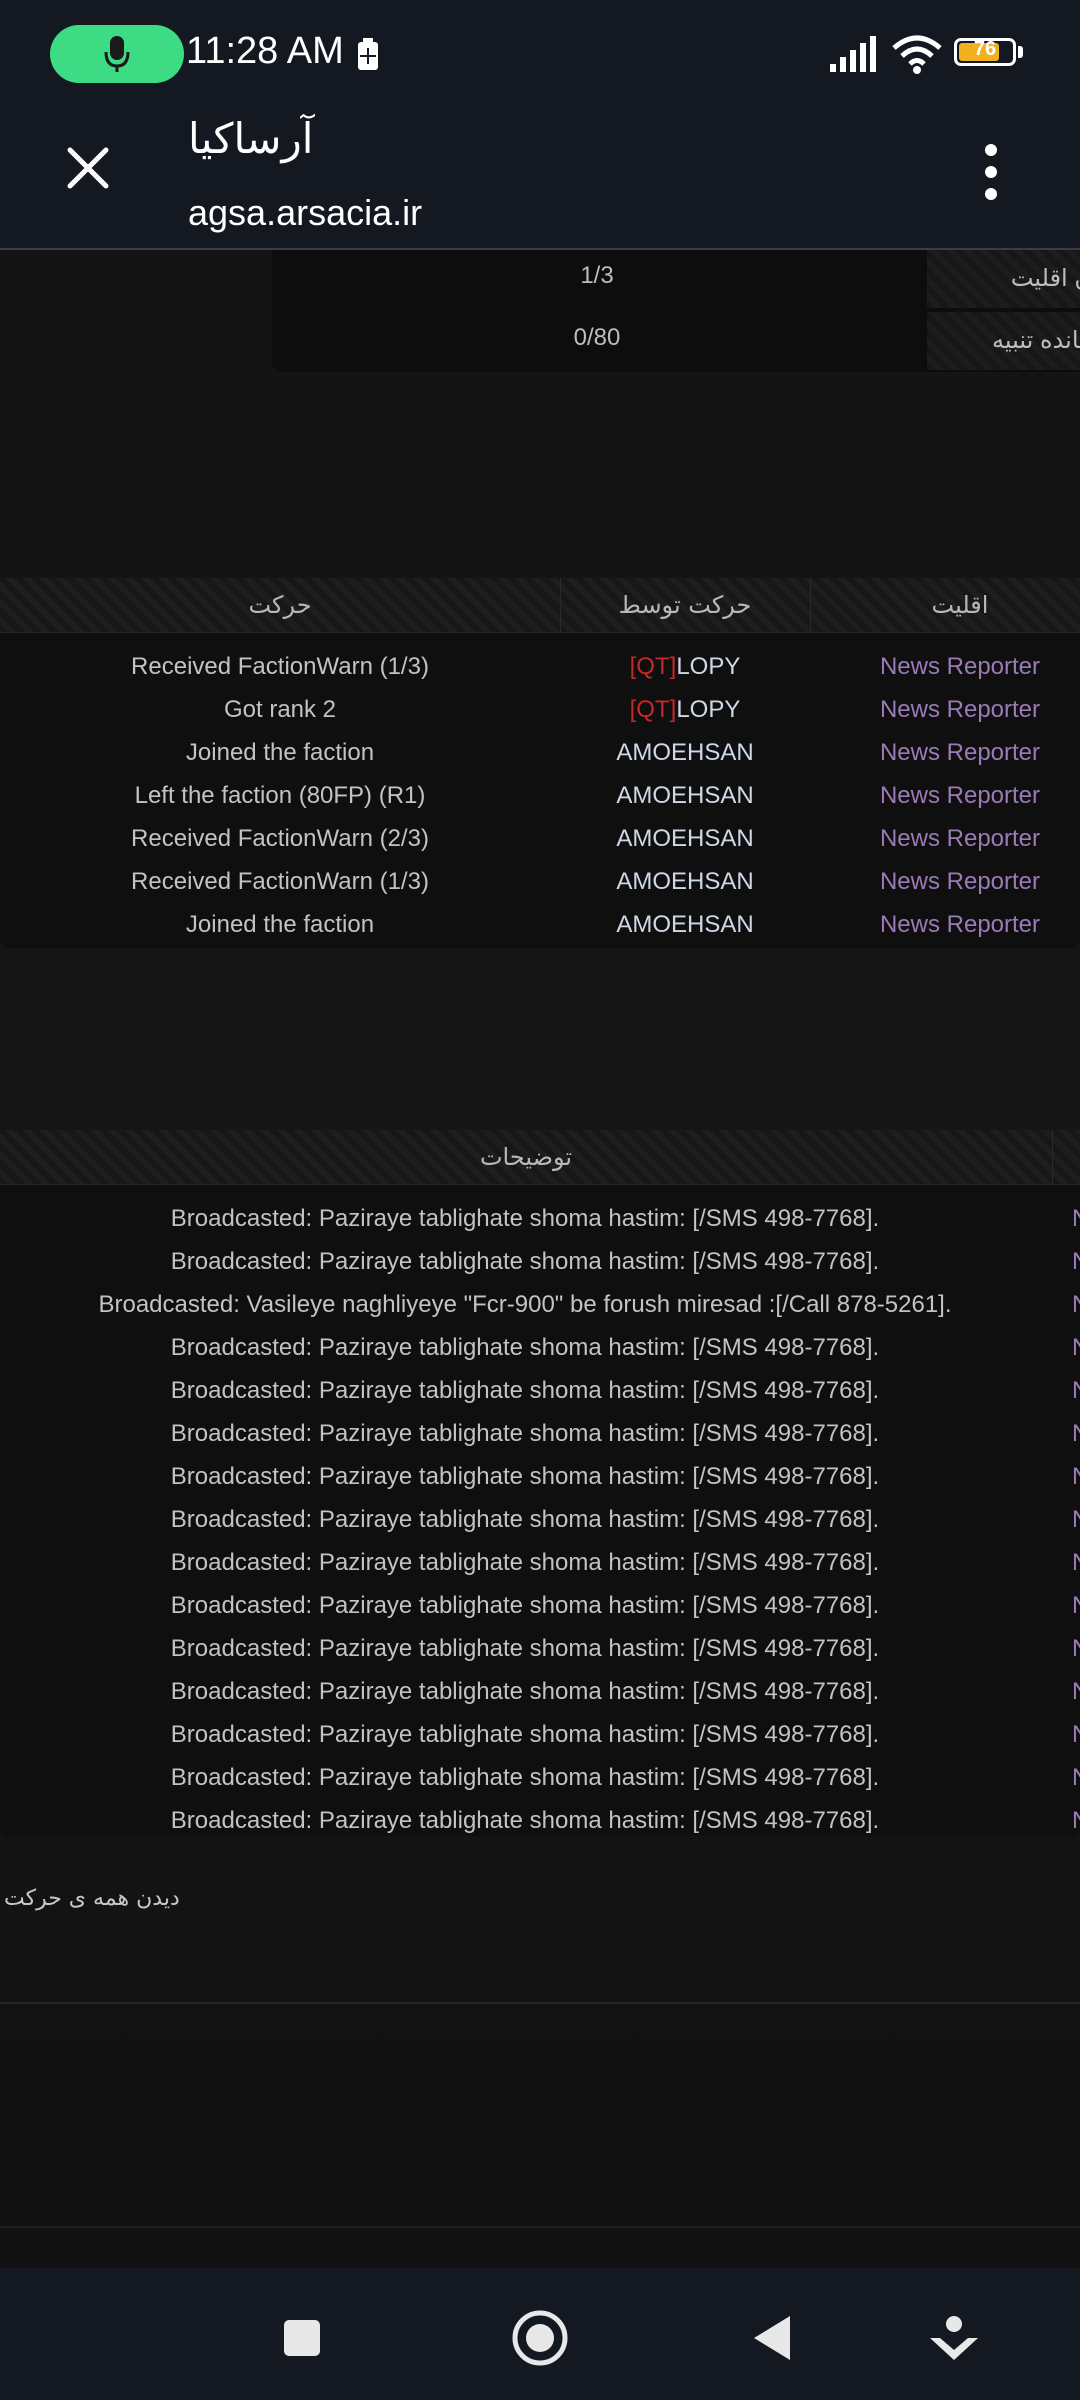  Describe the element at coordinates (1003, 341) in the screenshot. I see `info-label: مانده تنبیه` at that location.